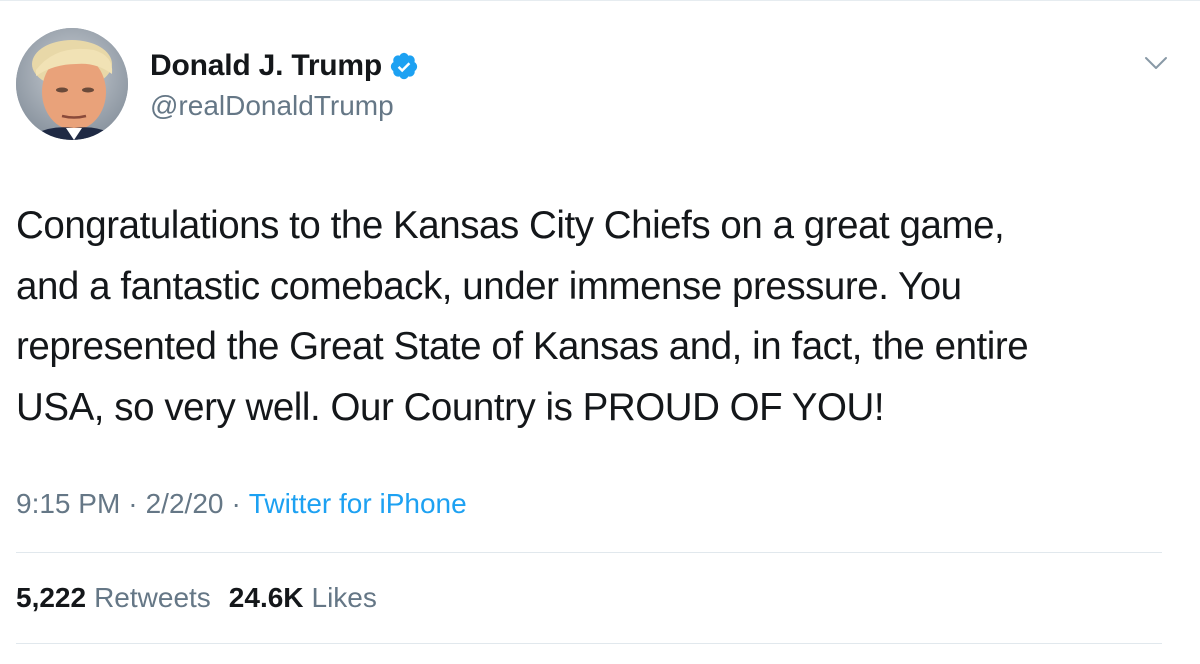  What do you see at coordinates (68, 504) in the screenshot?
I see `tweet-time: 9:15 PM` at bounding box center [68, 504].